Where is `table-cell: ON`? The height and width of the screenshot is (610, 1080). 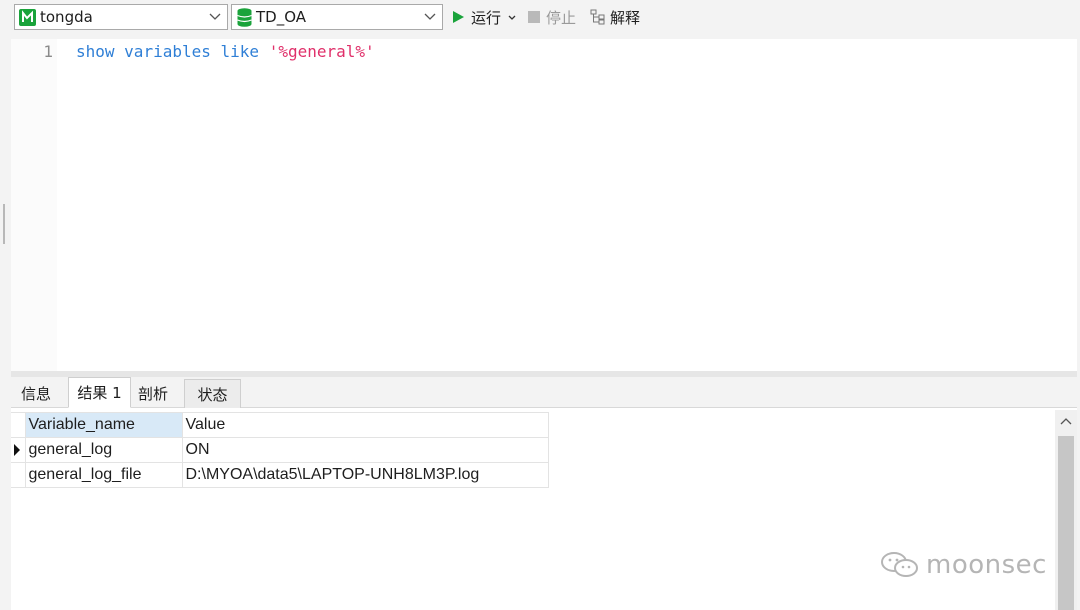
table-cell: ON is located at coordinates (365, 450).